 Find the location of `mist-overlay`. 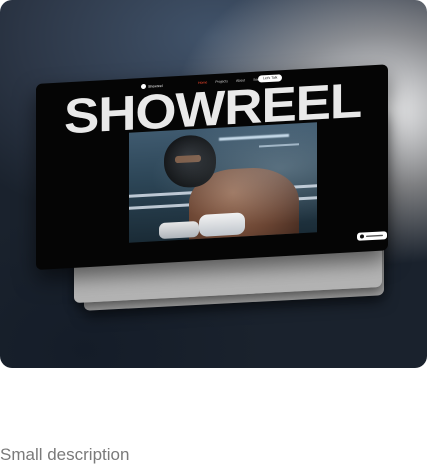

mist-overlay is located at coordinates (223, 182).